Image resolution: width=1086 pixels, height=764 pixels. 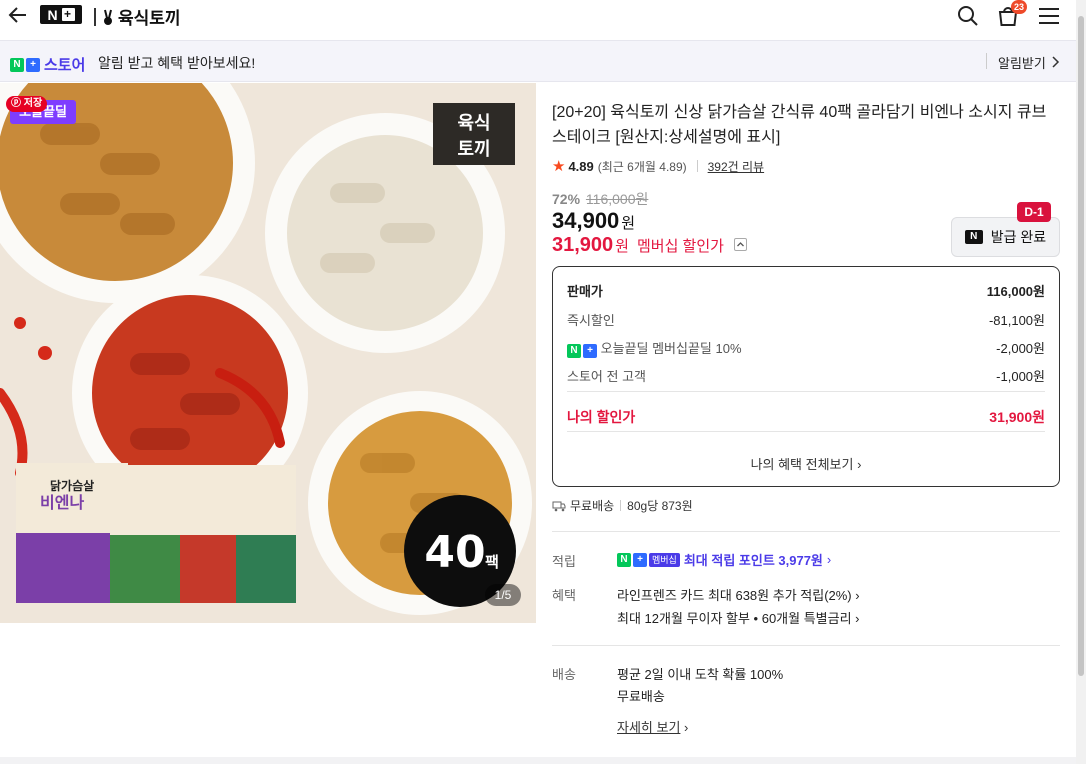 I want to click on svg-text: 닭가슴살, so click(x=72, y=485).